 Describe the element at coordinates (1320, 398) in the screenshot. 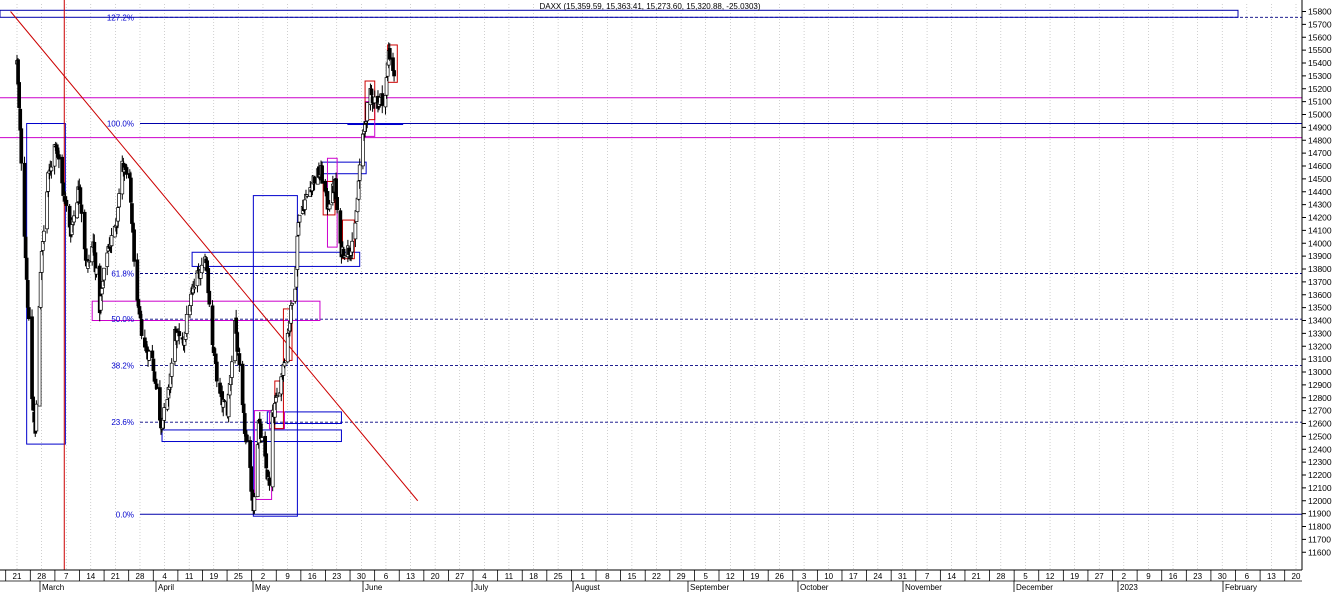

I see `y-tick-label: 12800` at that location.